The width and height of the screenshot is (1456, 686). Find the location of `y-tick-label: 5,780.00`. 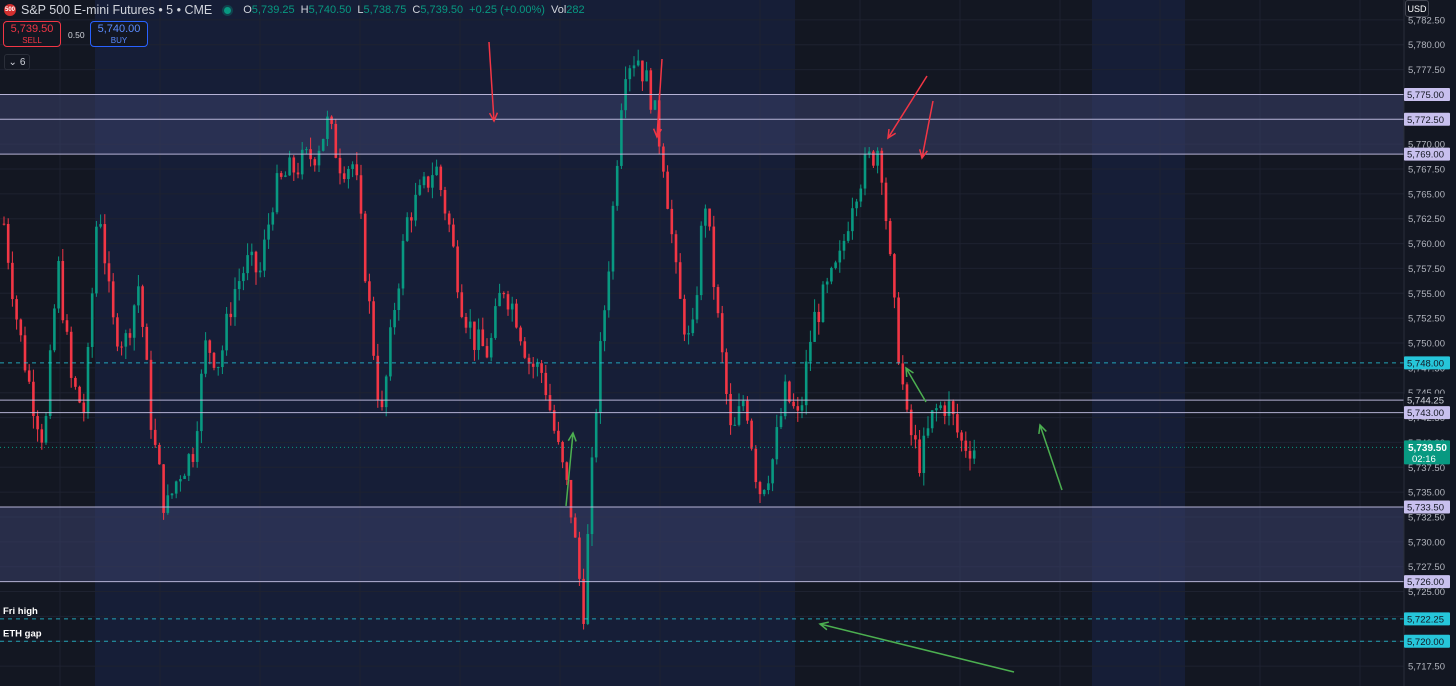

y-tick-label: 5,780.00 is located at coordinates (1426, 45).